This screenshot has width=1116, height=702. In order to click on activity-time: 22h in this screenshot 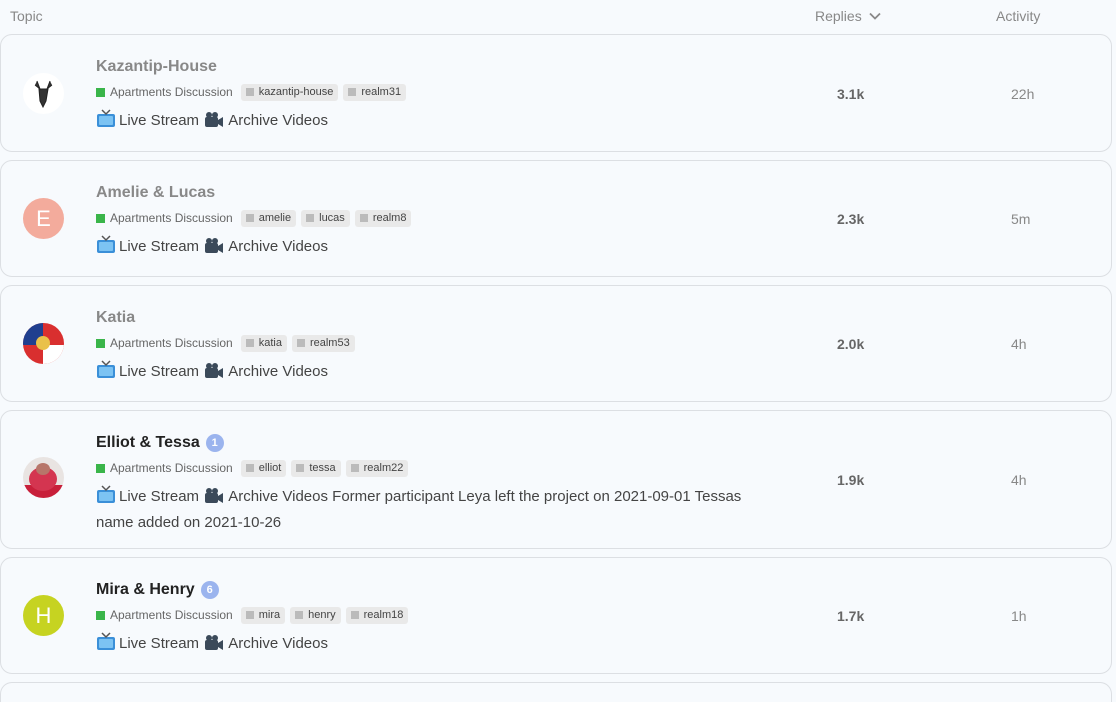, I will do `click(1022, 94)`.